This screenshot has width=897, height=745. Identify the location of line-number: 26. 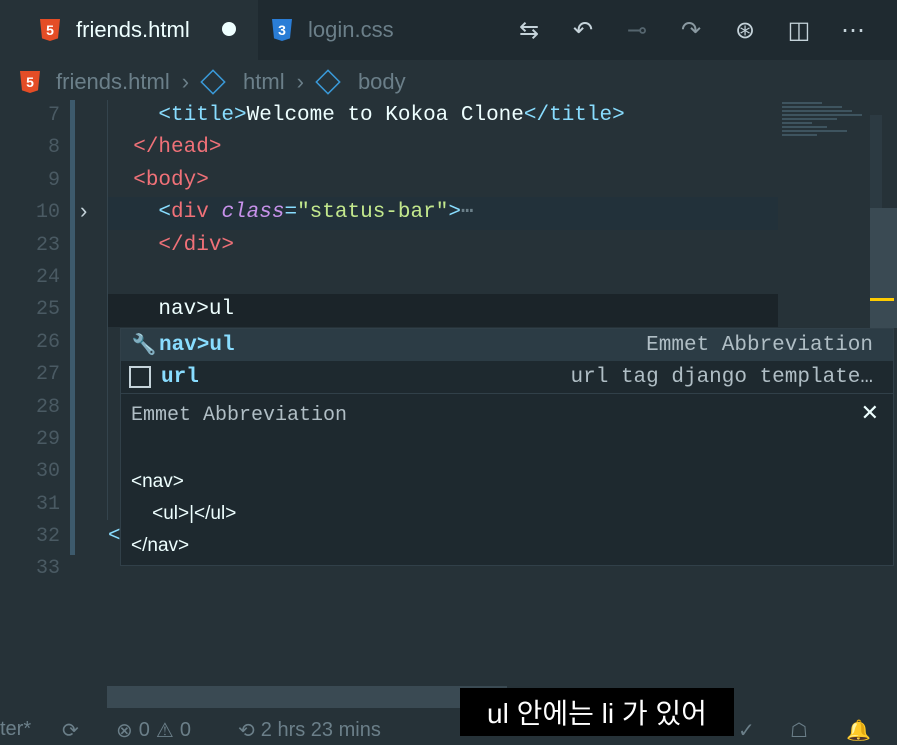
(47, 342).